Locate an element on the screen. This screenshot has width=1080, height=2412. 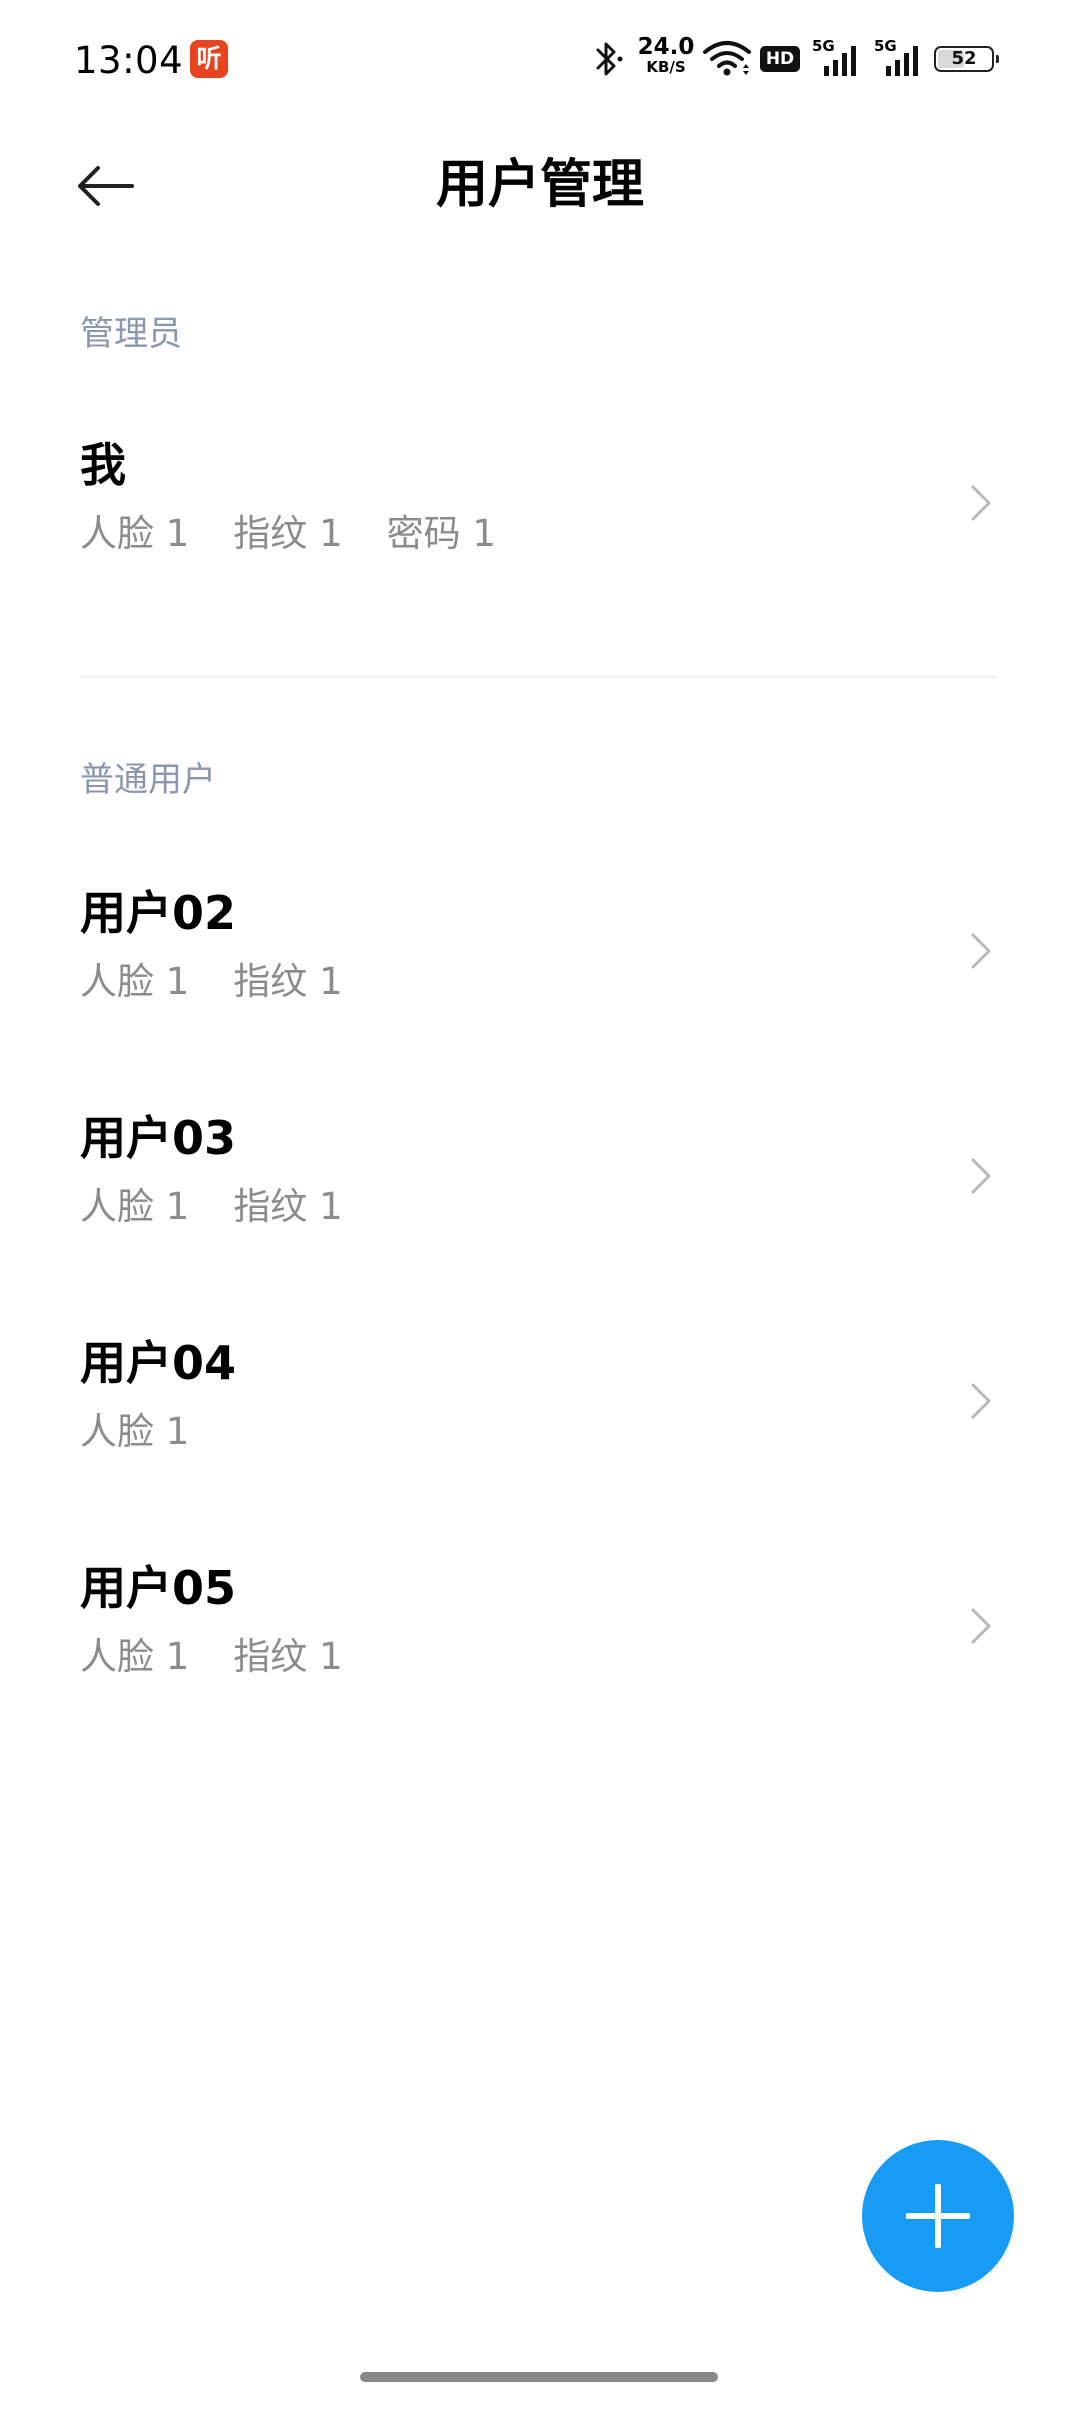
wifi-icon is located at coordinates (727, 58).